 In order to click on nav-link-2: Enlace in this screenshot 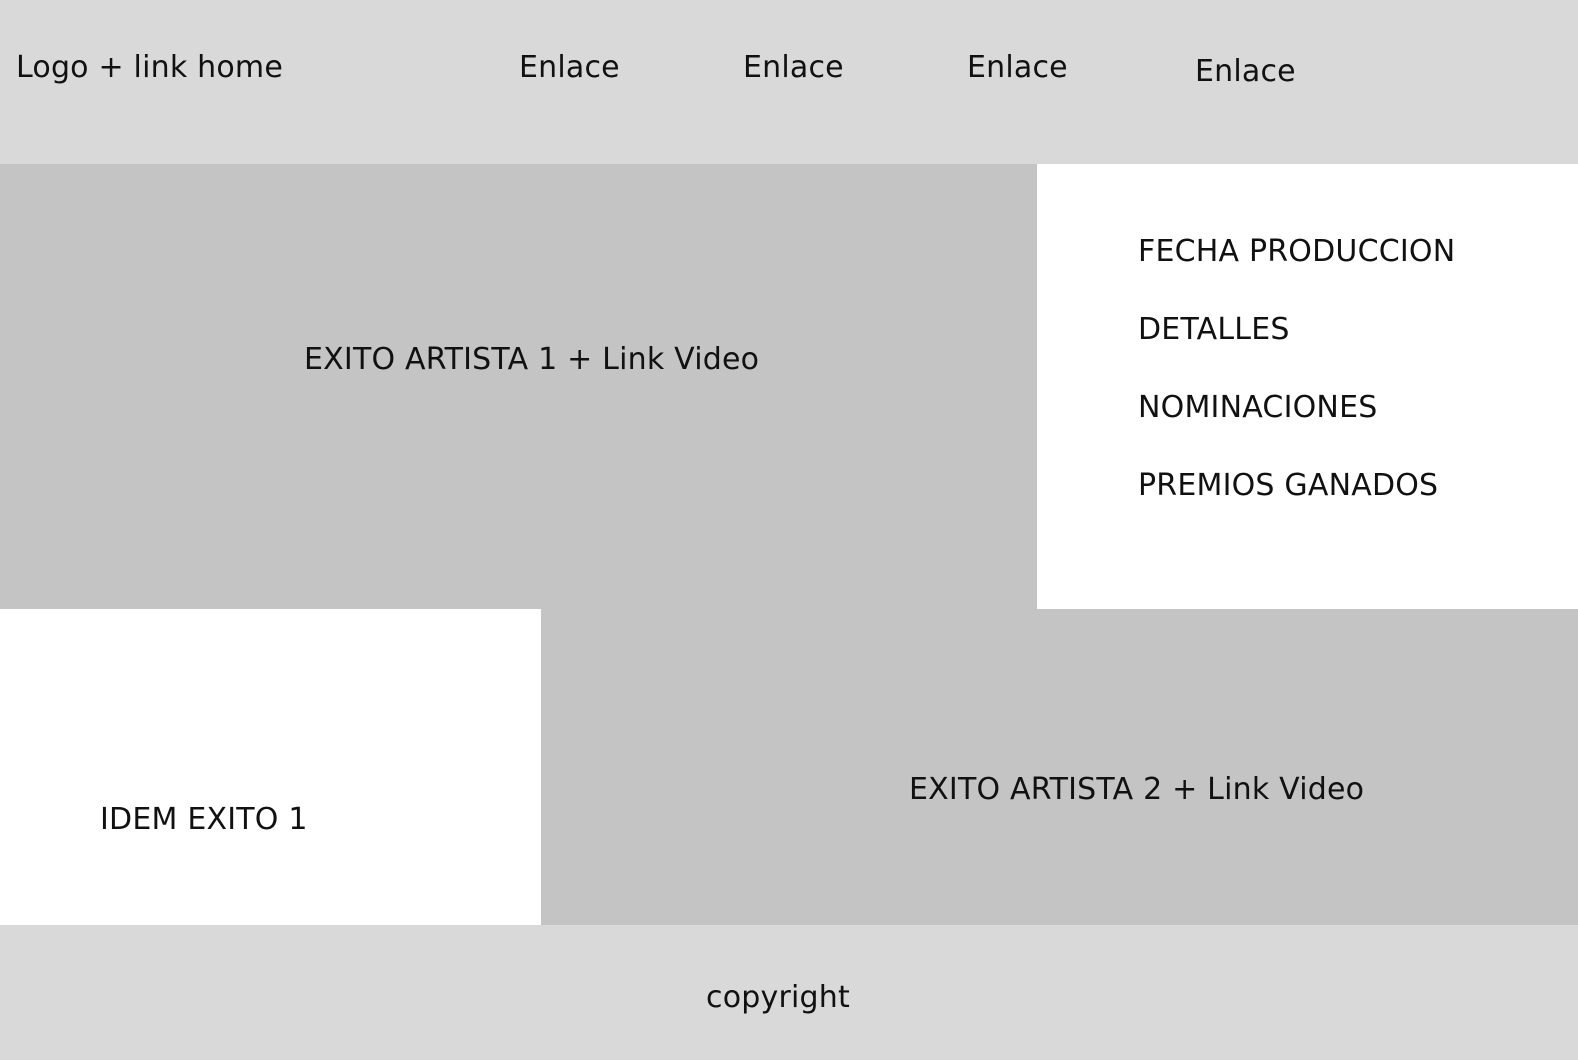, I will do `click(793, 68)`.